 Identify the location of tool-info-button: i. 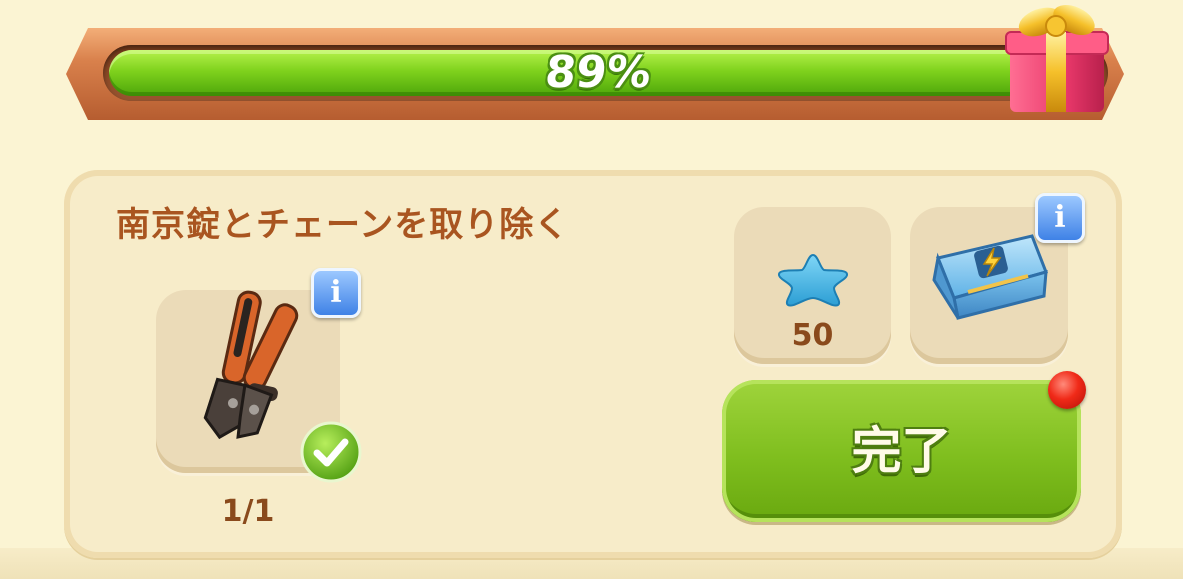
(336, 293).